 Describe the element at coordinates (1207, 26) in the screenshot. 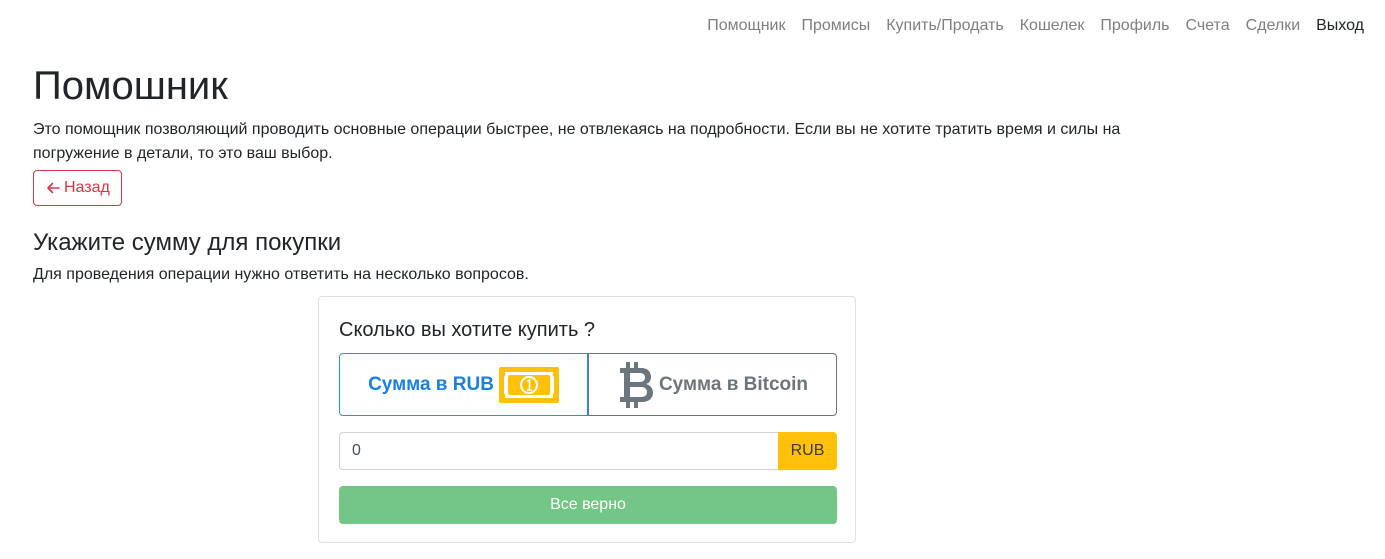

I see `nav-item-accounts: Счета` at that location.